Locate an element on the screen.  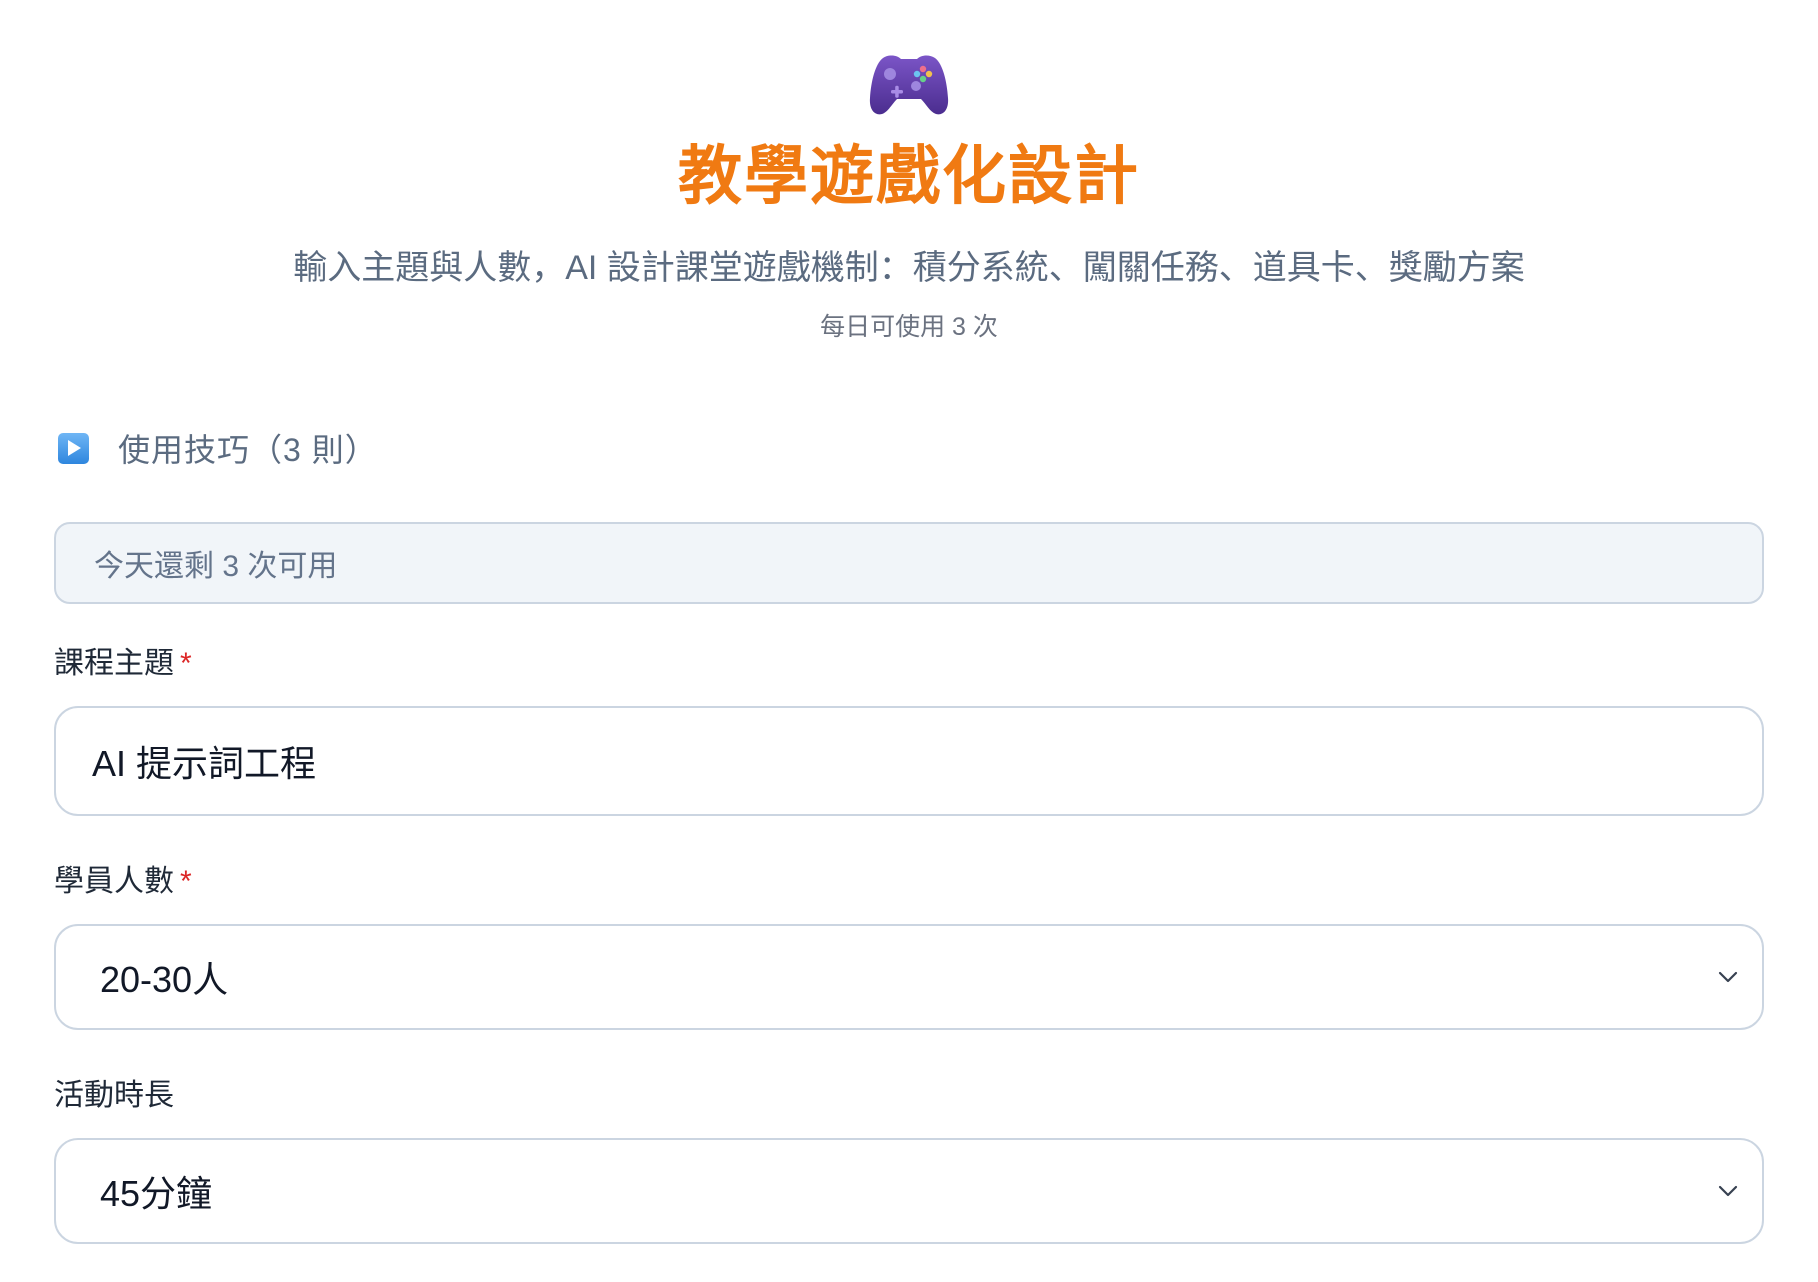
tips-toggle: 使用技巧（3 則） is located at coordinates (909, 448).